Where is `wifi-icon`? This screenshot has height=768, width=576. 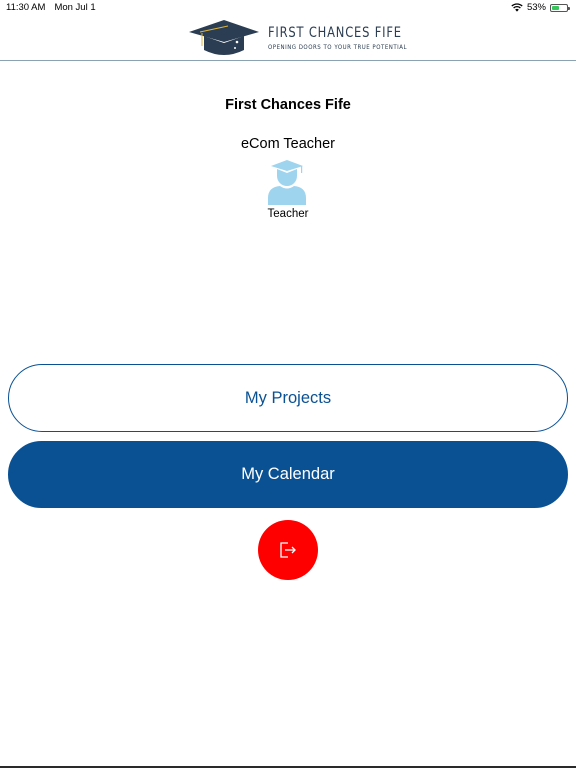 wifi-icon is located at coordinates (517, 7).